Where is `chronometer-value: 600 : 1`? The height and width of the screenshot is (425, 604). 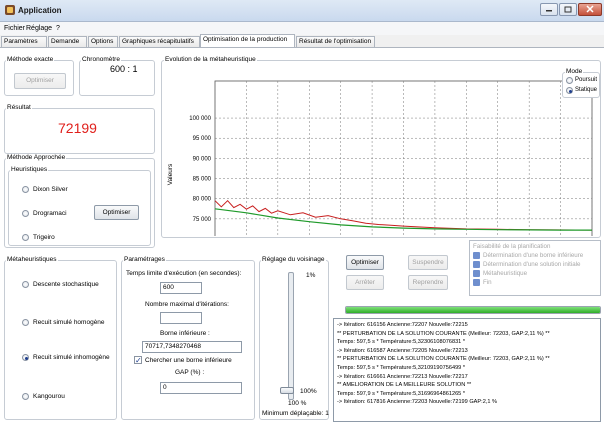 chronometer-value: 600 : 1 is located at coordinates (124, 69).